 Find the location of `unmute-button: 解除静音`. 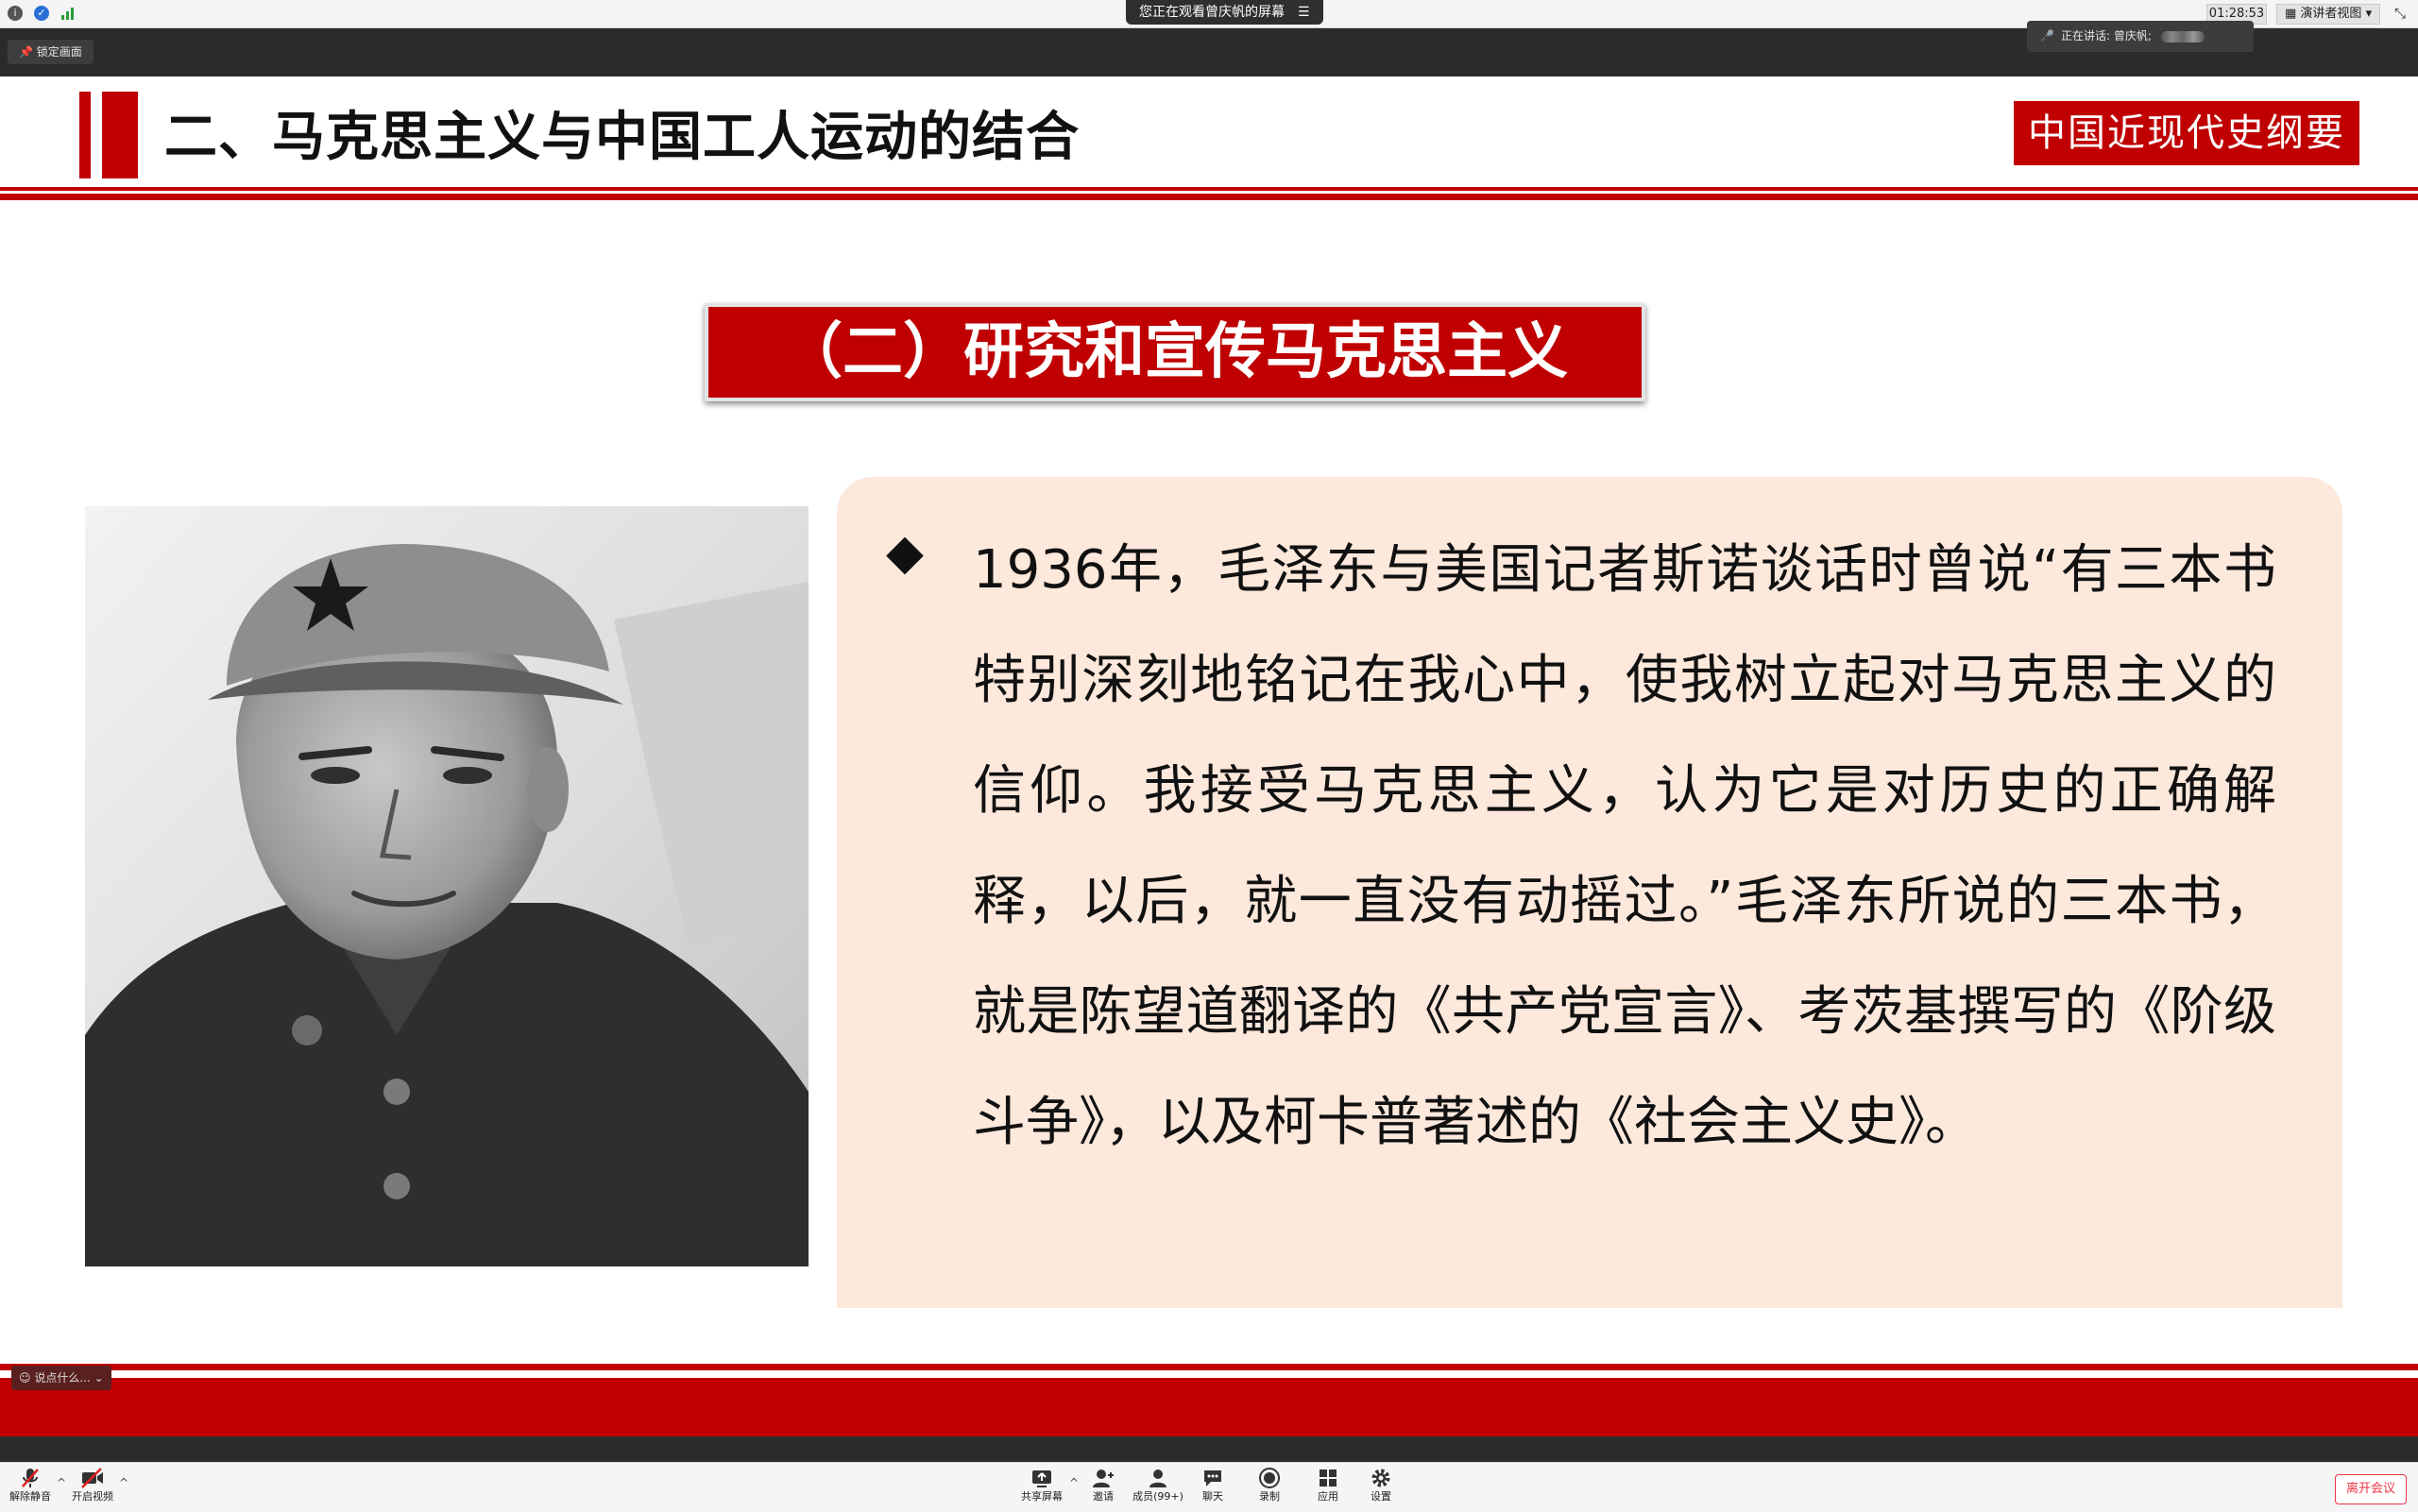

unmute-button: 解除静音 is located at coordinates (30, 1485).